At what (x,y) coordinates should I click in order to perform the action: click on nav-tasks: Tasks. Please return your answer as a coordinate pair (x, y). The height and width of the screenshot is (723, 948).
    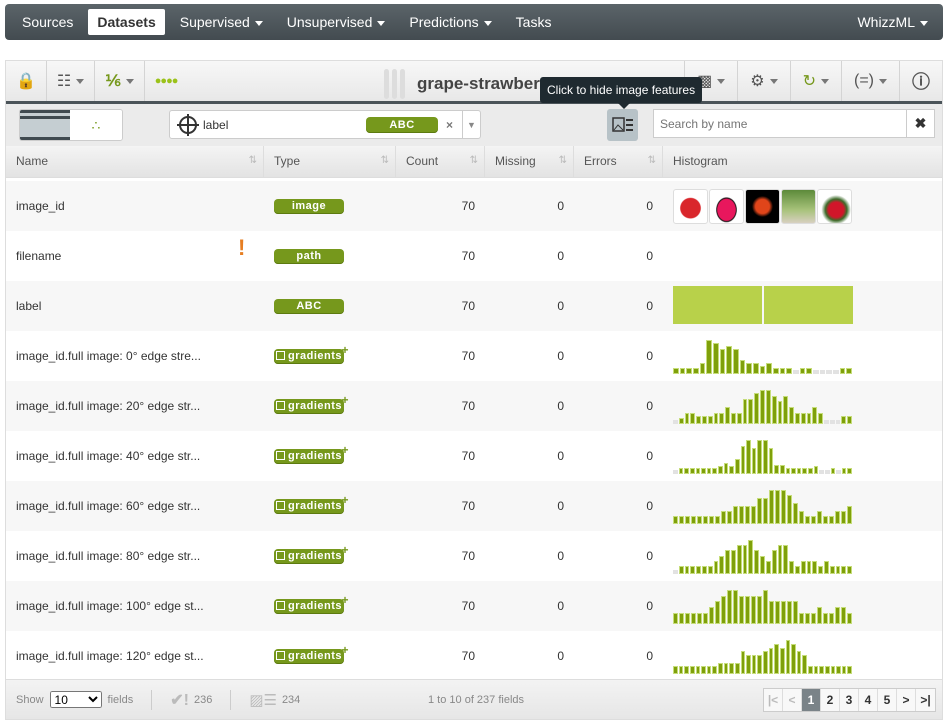
    Looking at the image, I should click on (534, 22).